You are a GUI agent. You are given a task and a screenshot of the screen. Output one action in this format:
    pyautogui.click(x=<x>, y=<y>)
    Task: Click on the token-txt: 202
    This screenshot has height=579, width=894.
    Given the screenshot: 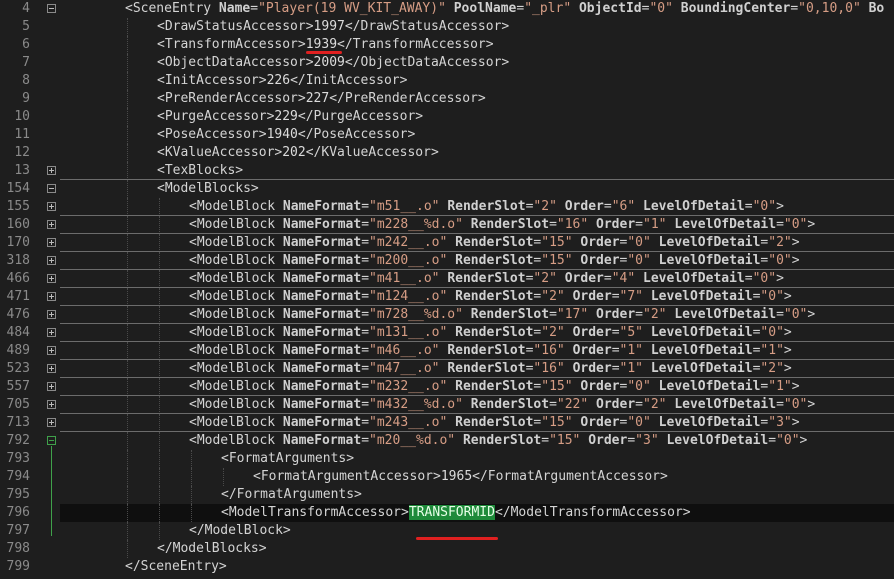 What is the action you would take?
    pyautogui.click(x=294, y=152)
    